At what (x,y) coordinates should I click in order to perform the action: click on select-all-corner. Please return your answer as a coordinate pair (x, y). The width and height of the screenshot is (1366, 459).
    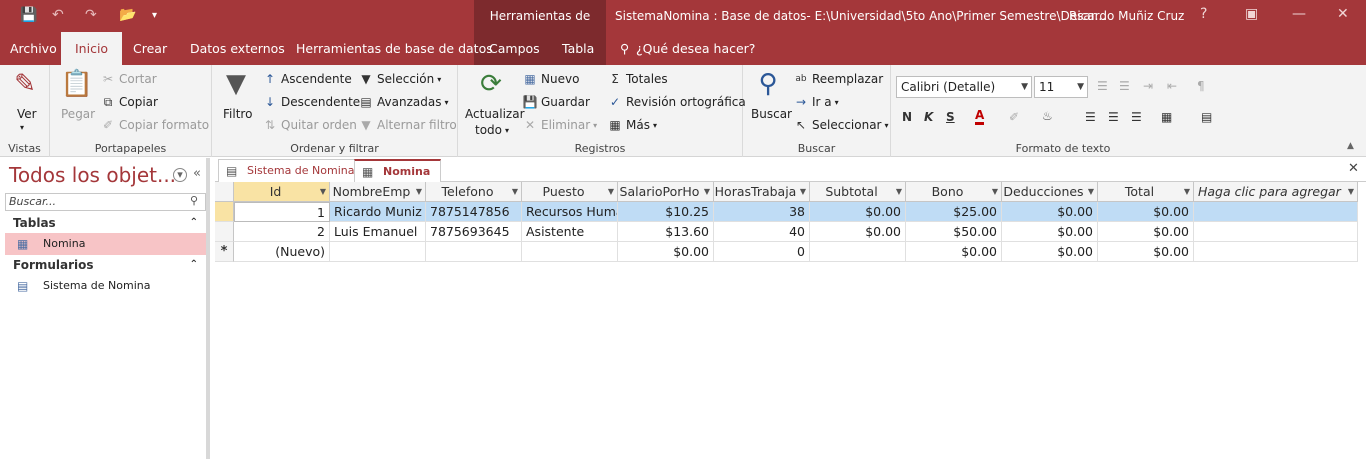
    Looking at the image, I should click on (224, 192).